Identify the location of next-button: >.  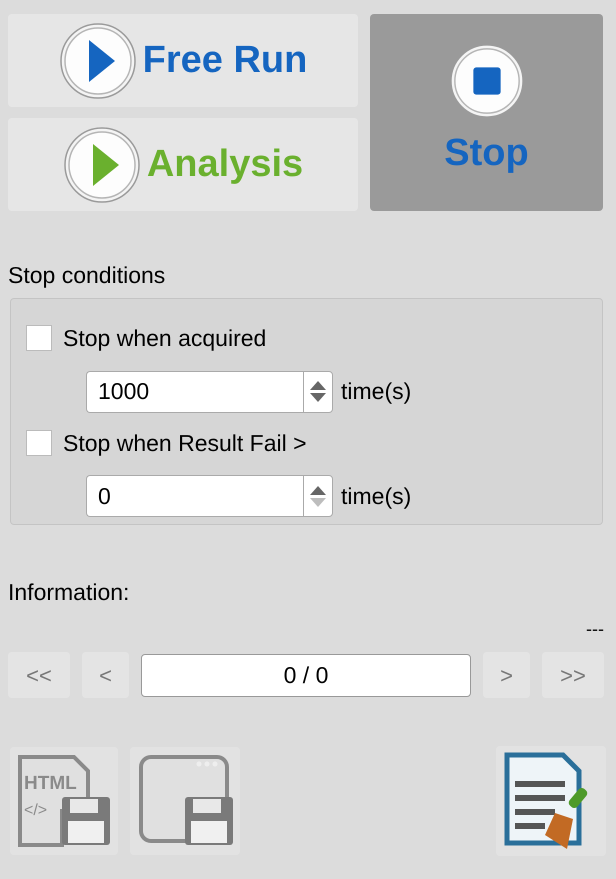
(506, 675).